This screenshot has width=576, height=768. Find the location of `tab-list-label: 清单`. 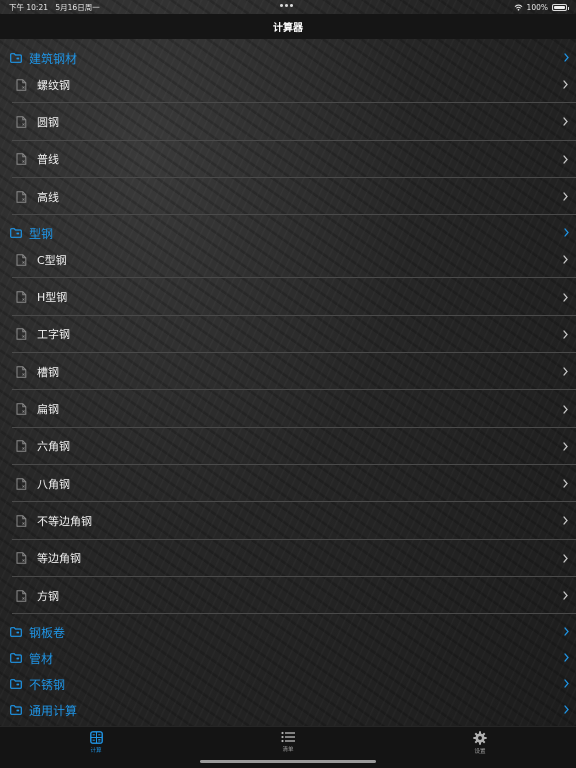

tab-list-label: 清单 is located at coordinates (288, 750).